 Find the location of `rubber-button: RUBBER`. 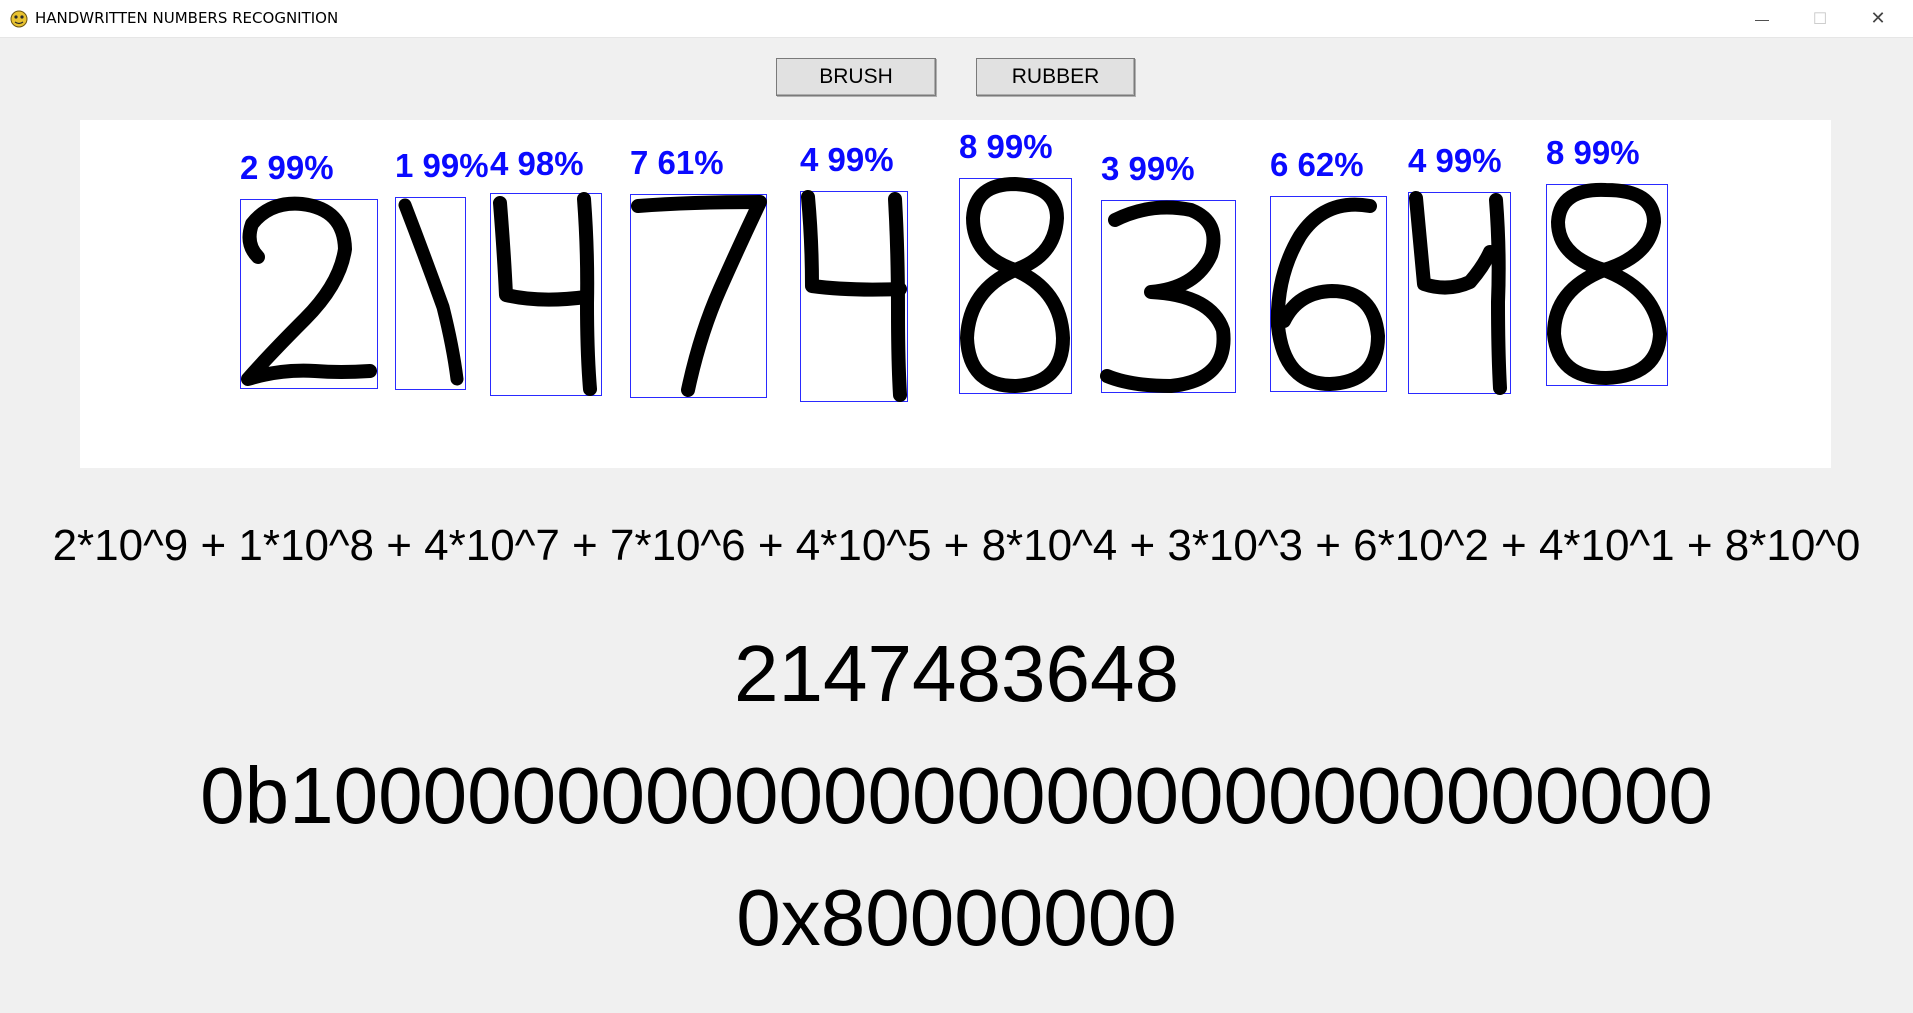

rubber-button: RUBBER is located at coordinates (1055, 77).